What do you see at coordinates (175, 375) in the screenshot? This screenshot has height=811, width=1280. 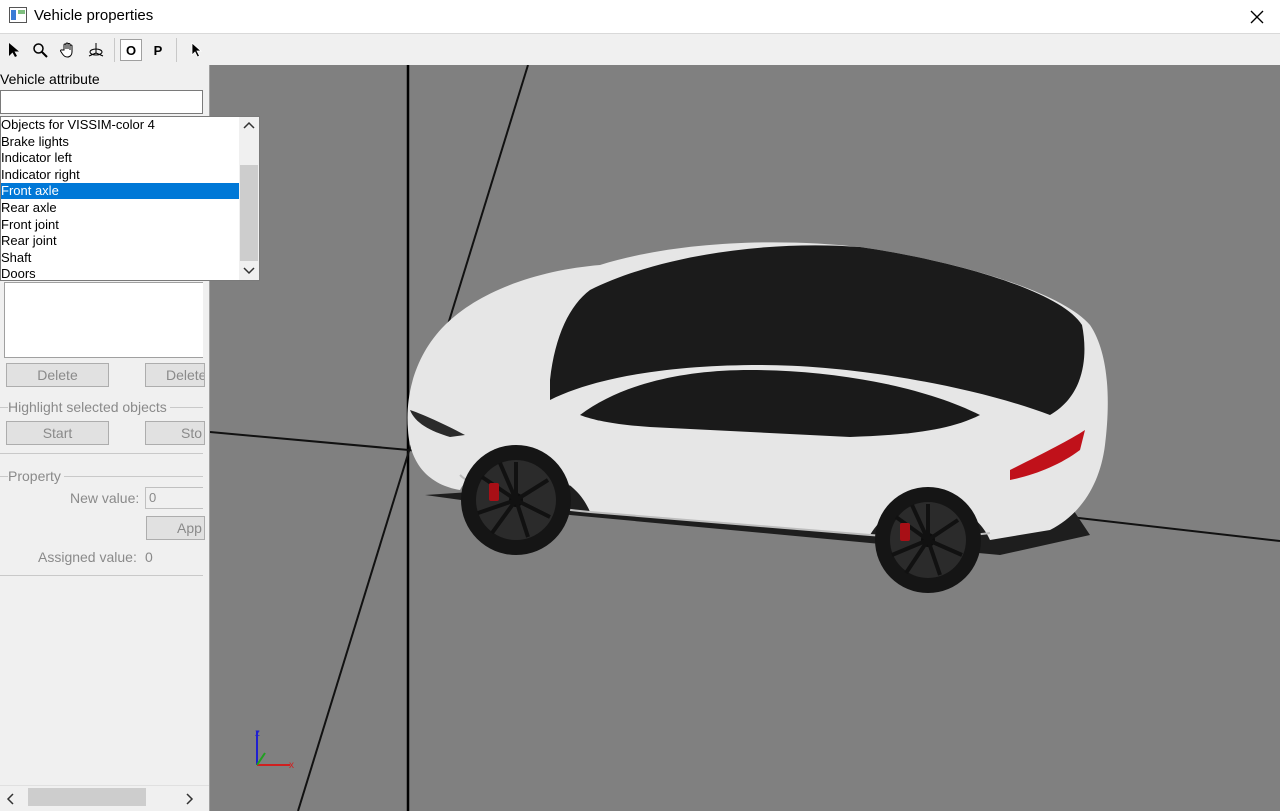 I see `delete-all-button: Delete` at bounding box center [175, 375].